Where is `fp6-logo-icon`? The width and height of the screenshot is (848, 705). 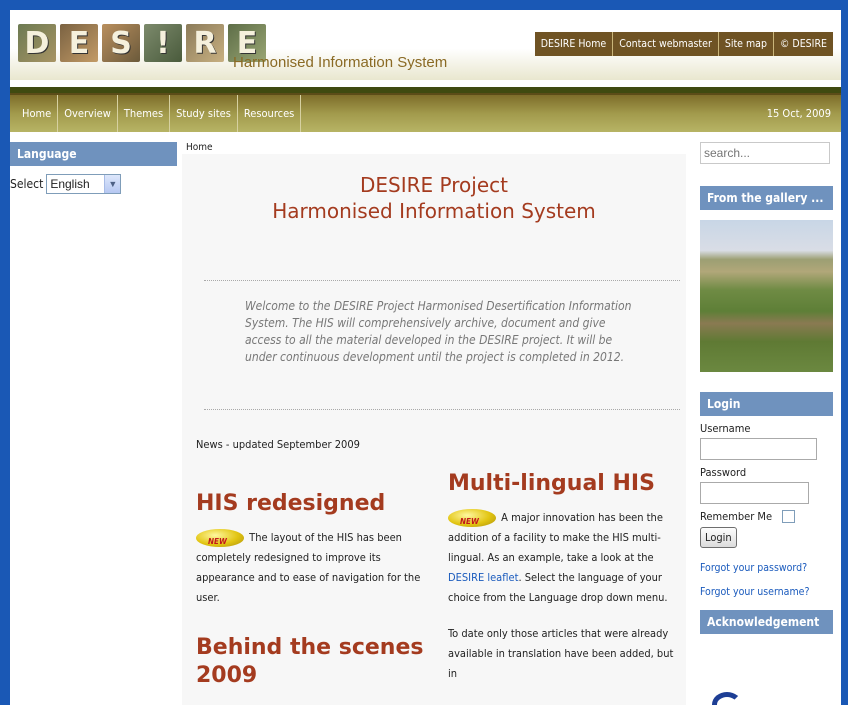
fp6-logo-icon is located at coordinates (727, 698).